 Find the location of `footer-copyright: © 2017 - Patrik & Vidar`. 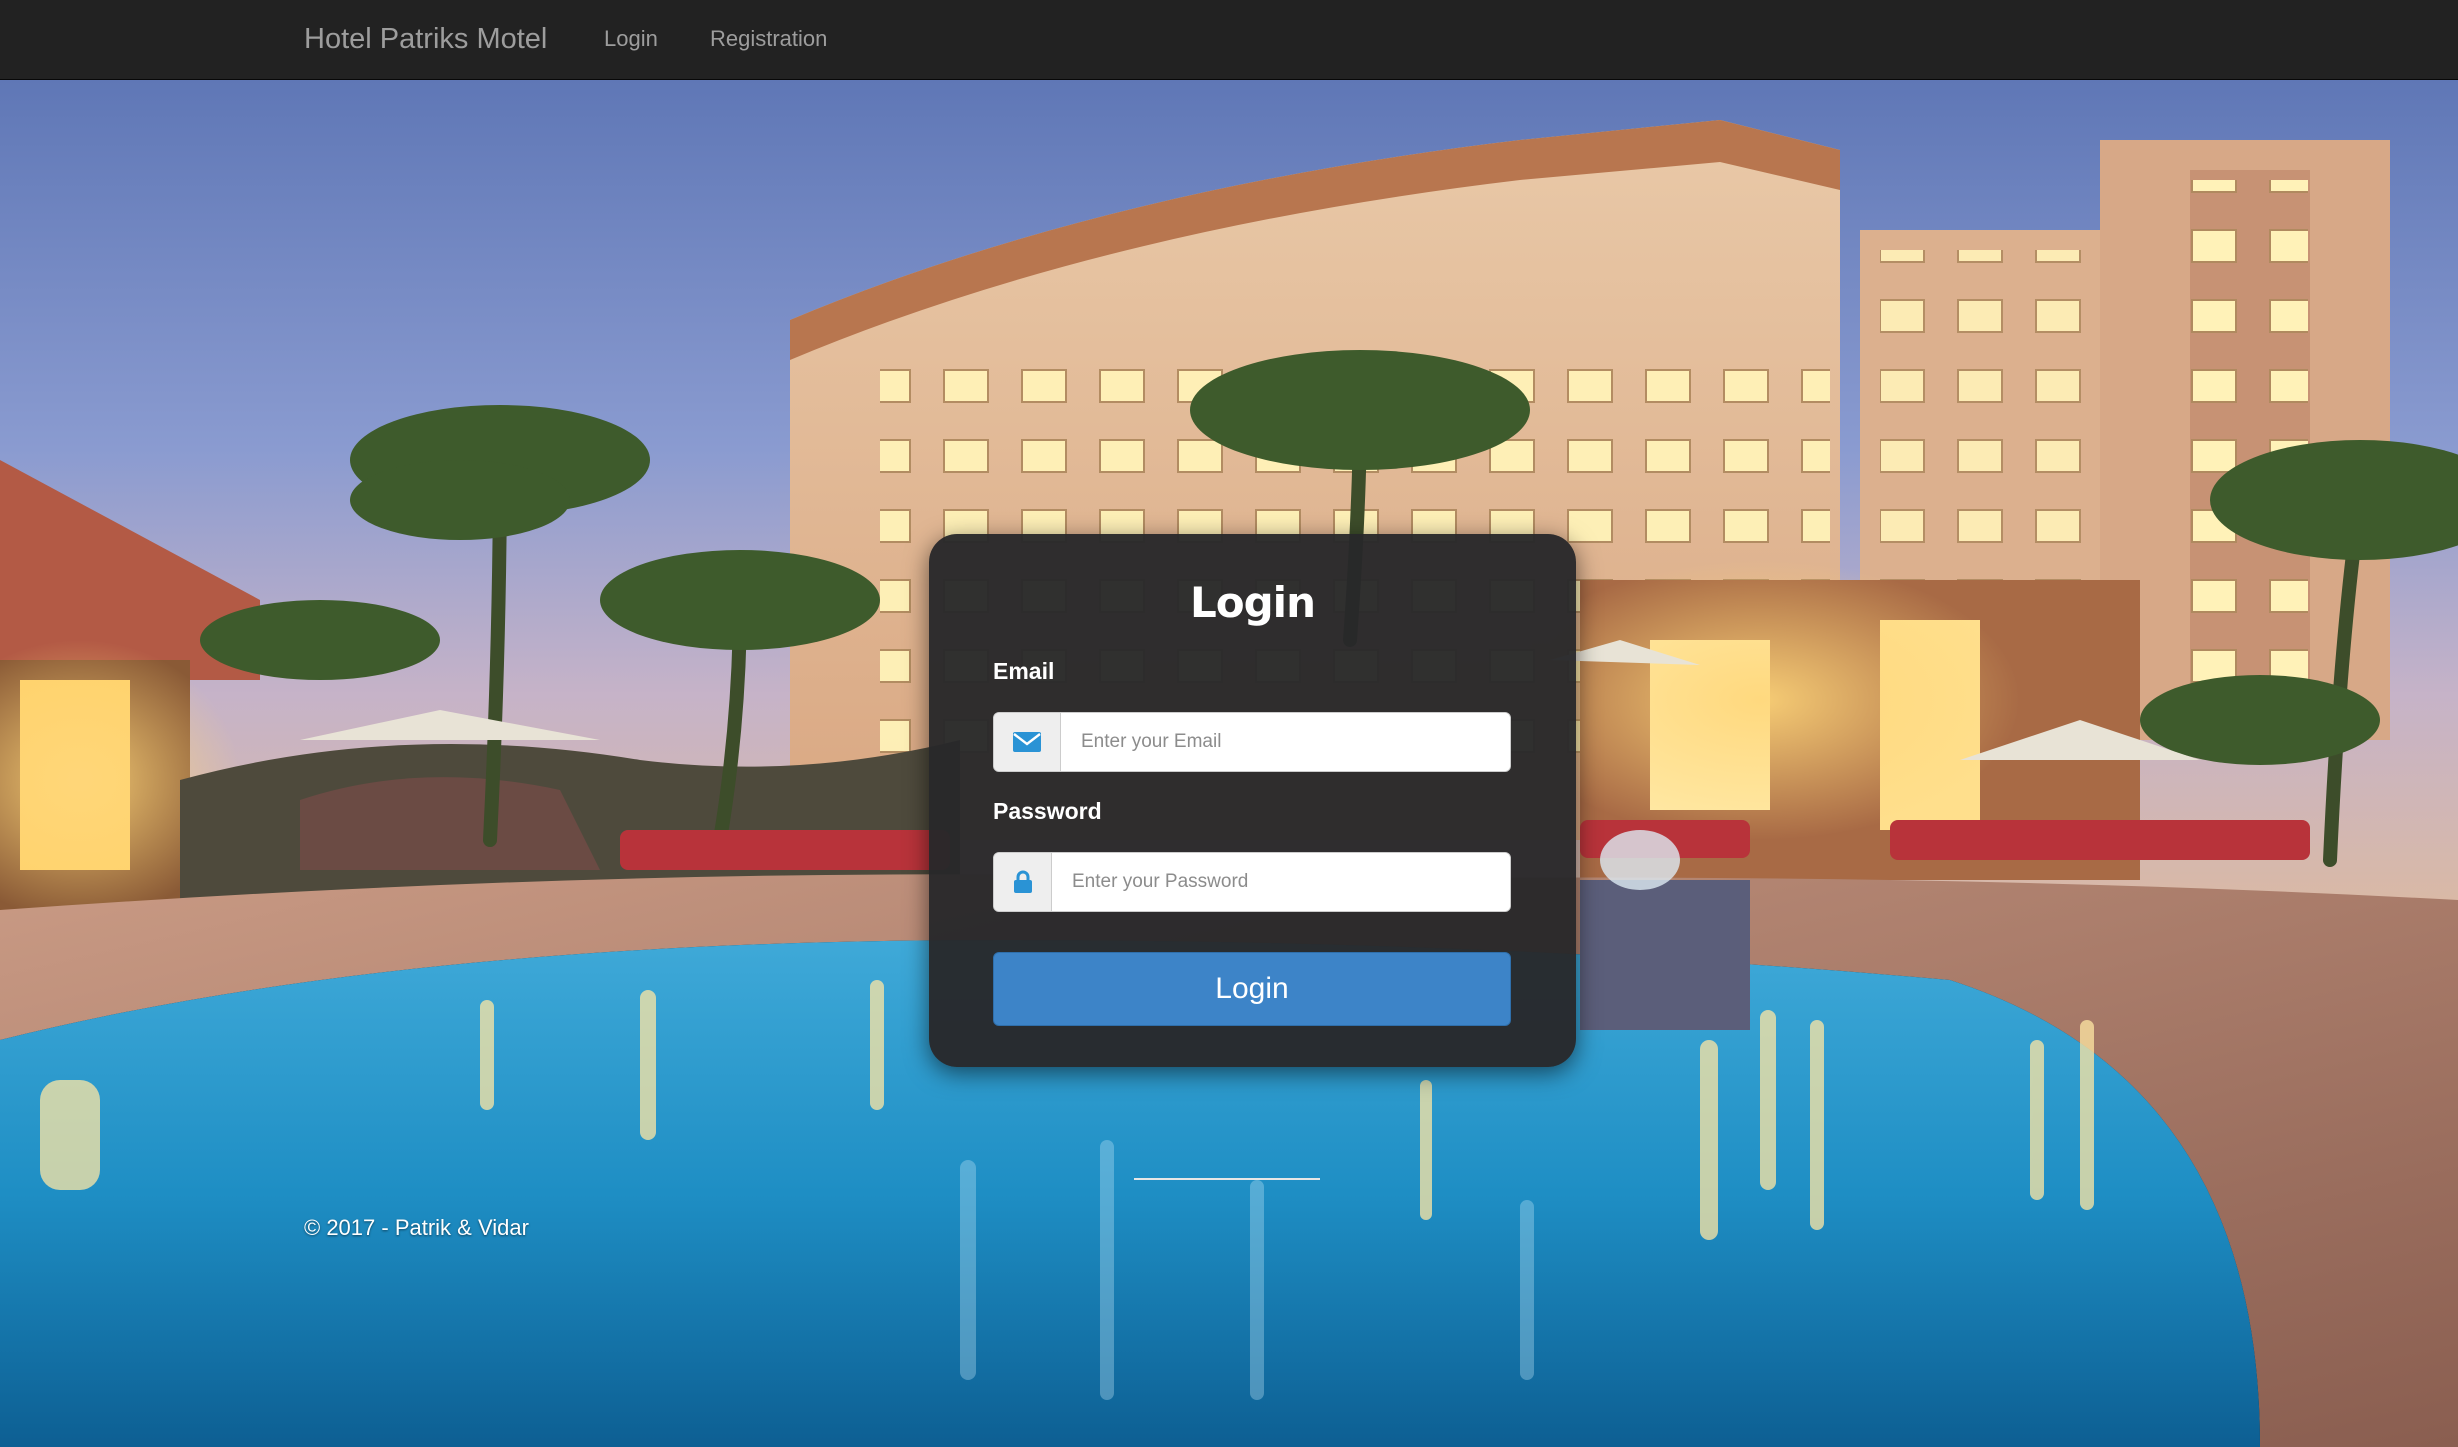

footer-copyright: © 2017 - Patrik & Vidar is located at coordinates (416, 1227).